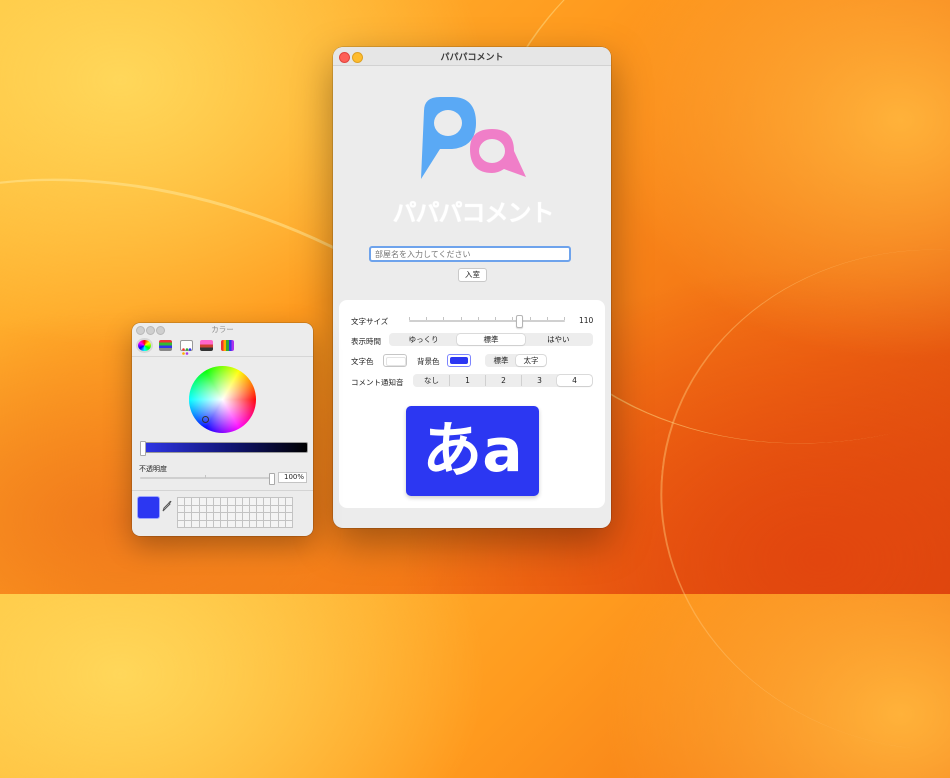 This screenshot has height=778, width=950. I want to click on bg-color-swatch, so click(459, 360).